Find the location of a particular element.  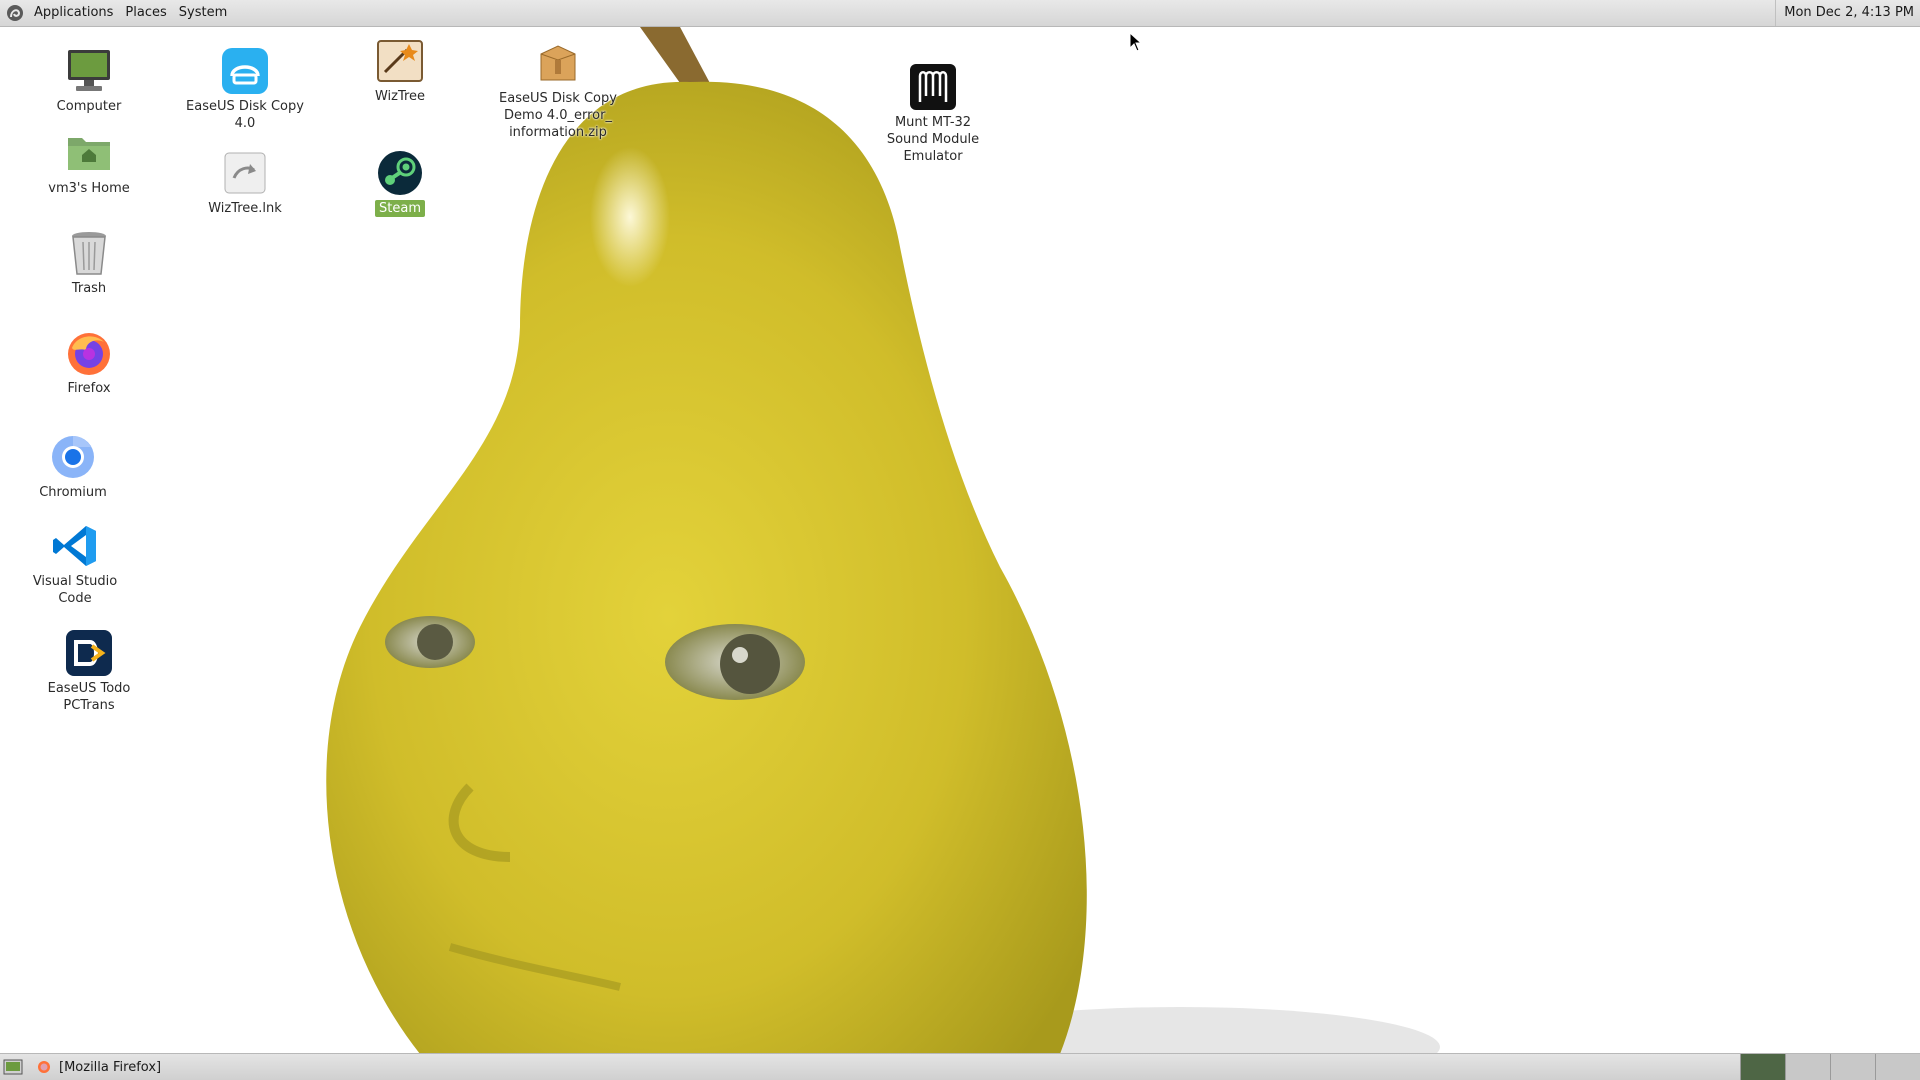

vscode-icon is located at coordinates (74, 546).